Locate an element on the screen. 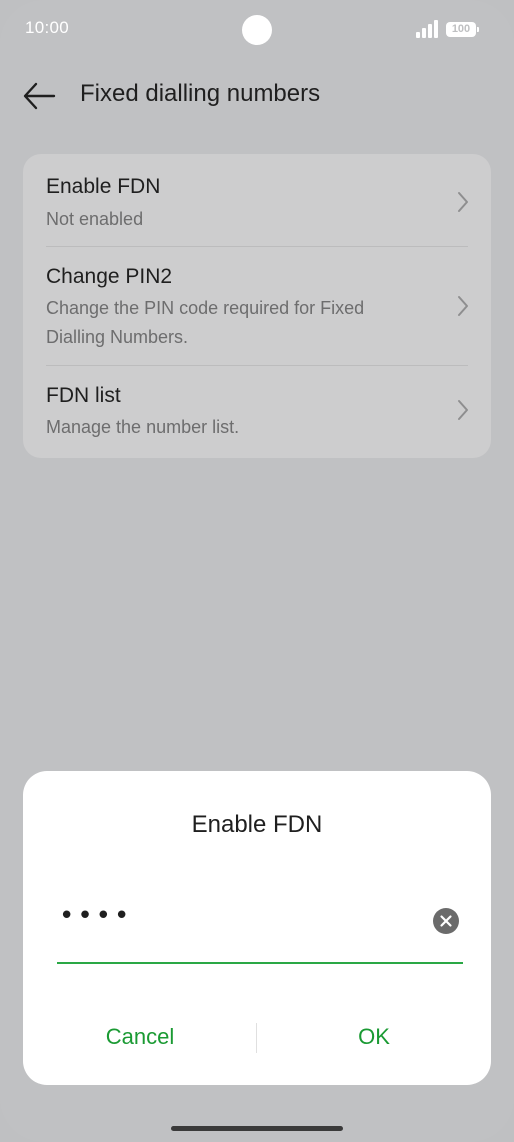 This screenshot has width=514, height=1142. back-button is located at coordinates (40, 96).